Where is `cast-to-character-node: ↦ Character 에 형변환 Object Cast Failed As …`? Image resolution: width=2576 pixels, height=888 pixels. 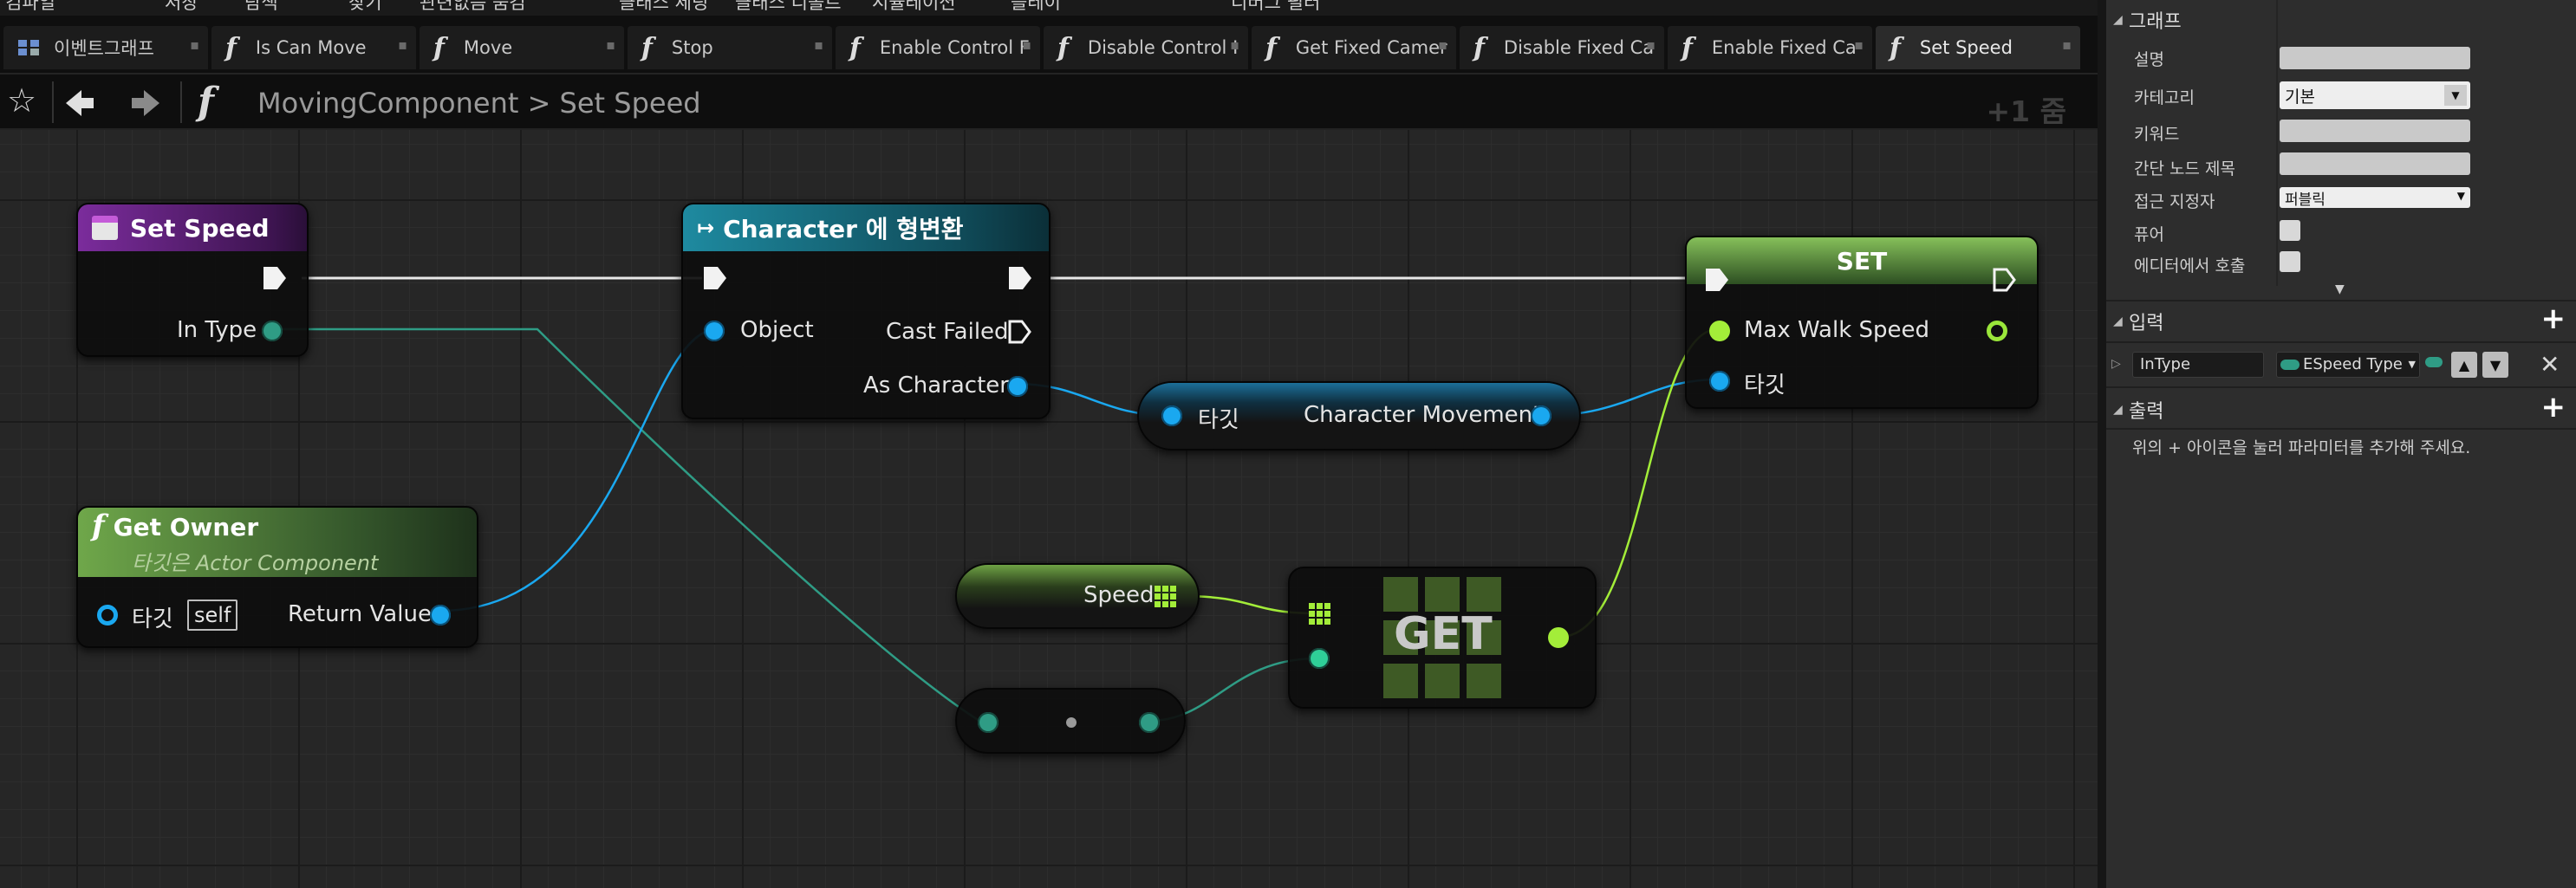 cast-to-character-node: ↦ Character 에 형변환 Object Cast Failed As … is located at coordinates (866, 311).